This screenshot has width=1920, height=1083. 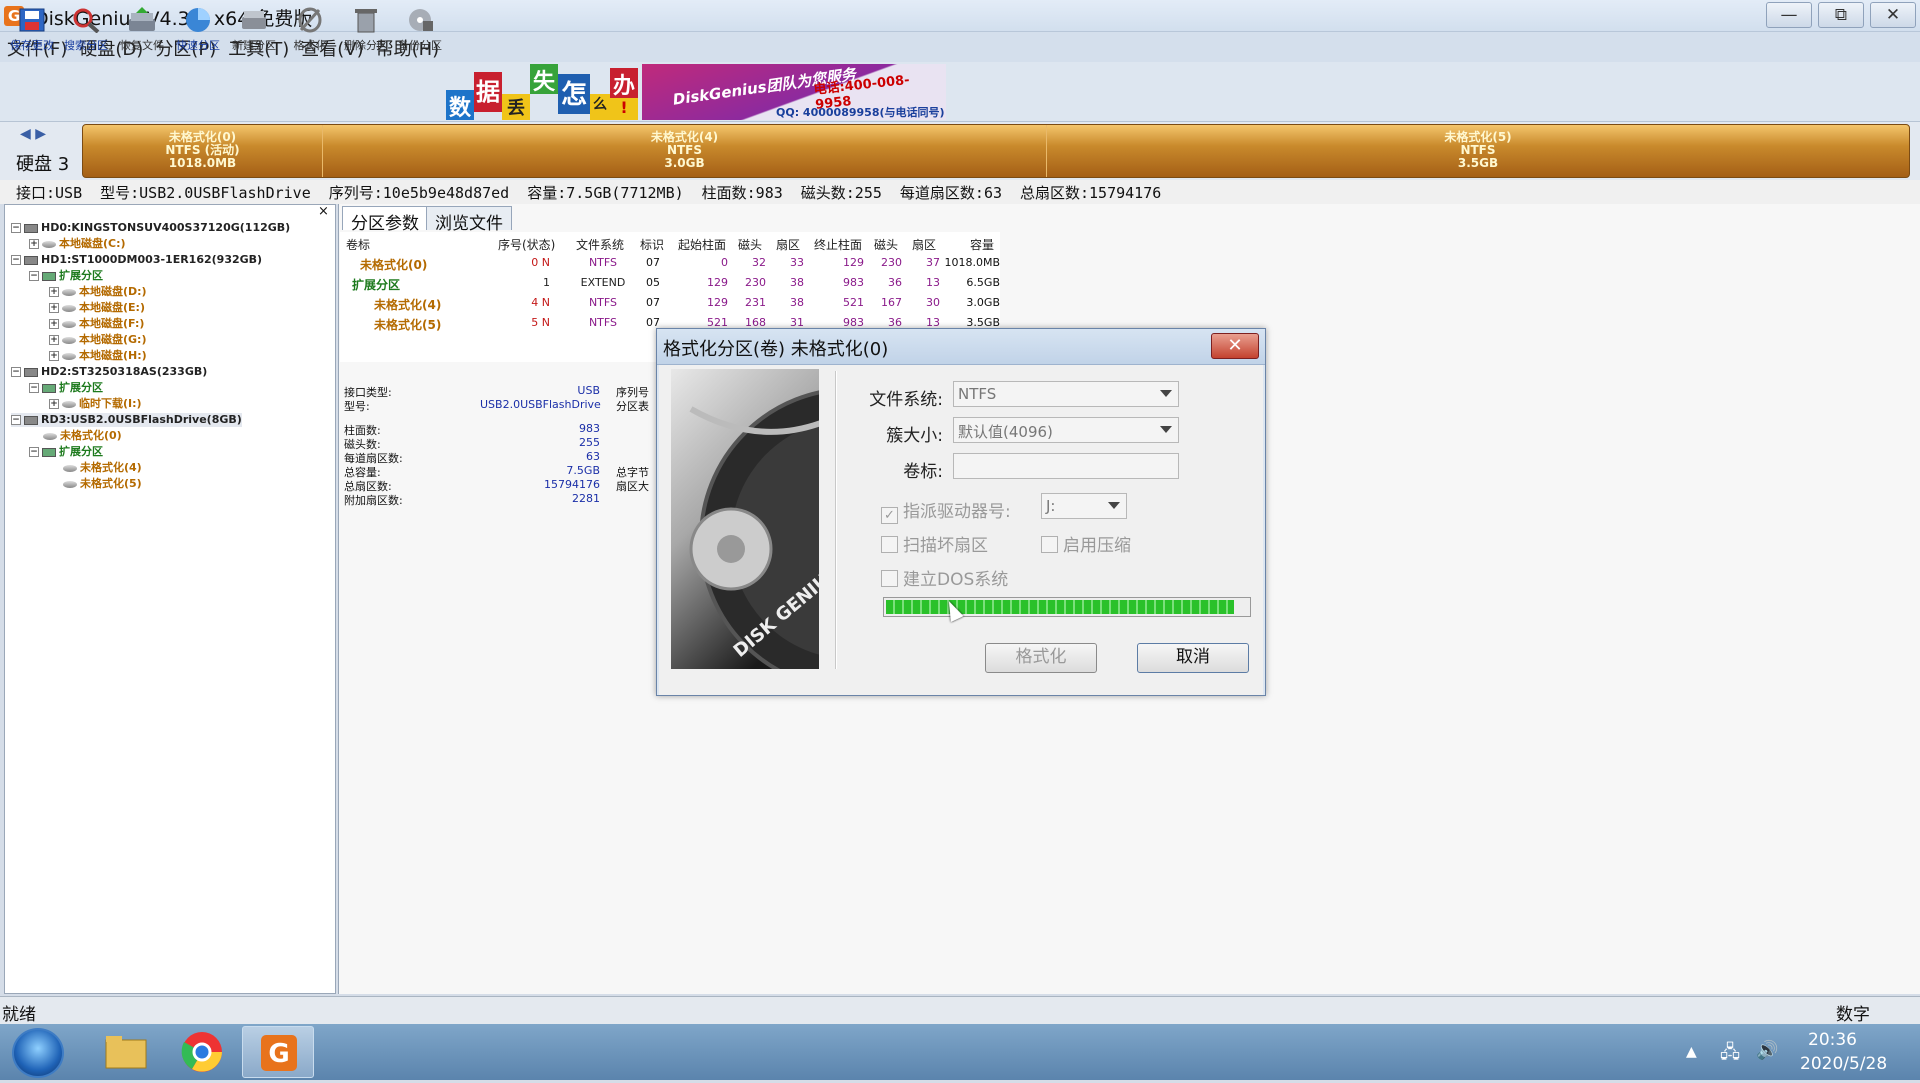 I want to click on explorer-task-button, so click(x=126, y=1052).